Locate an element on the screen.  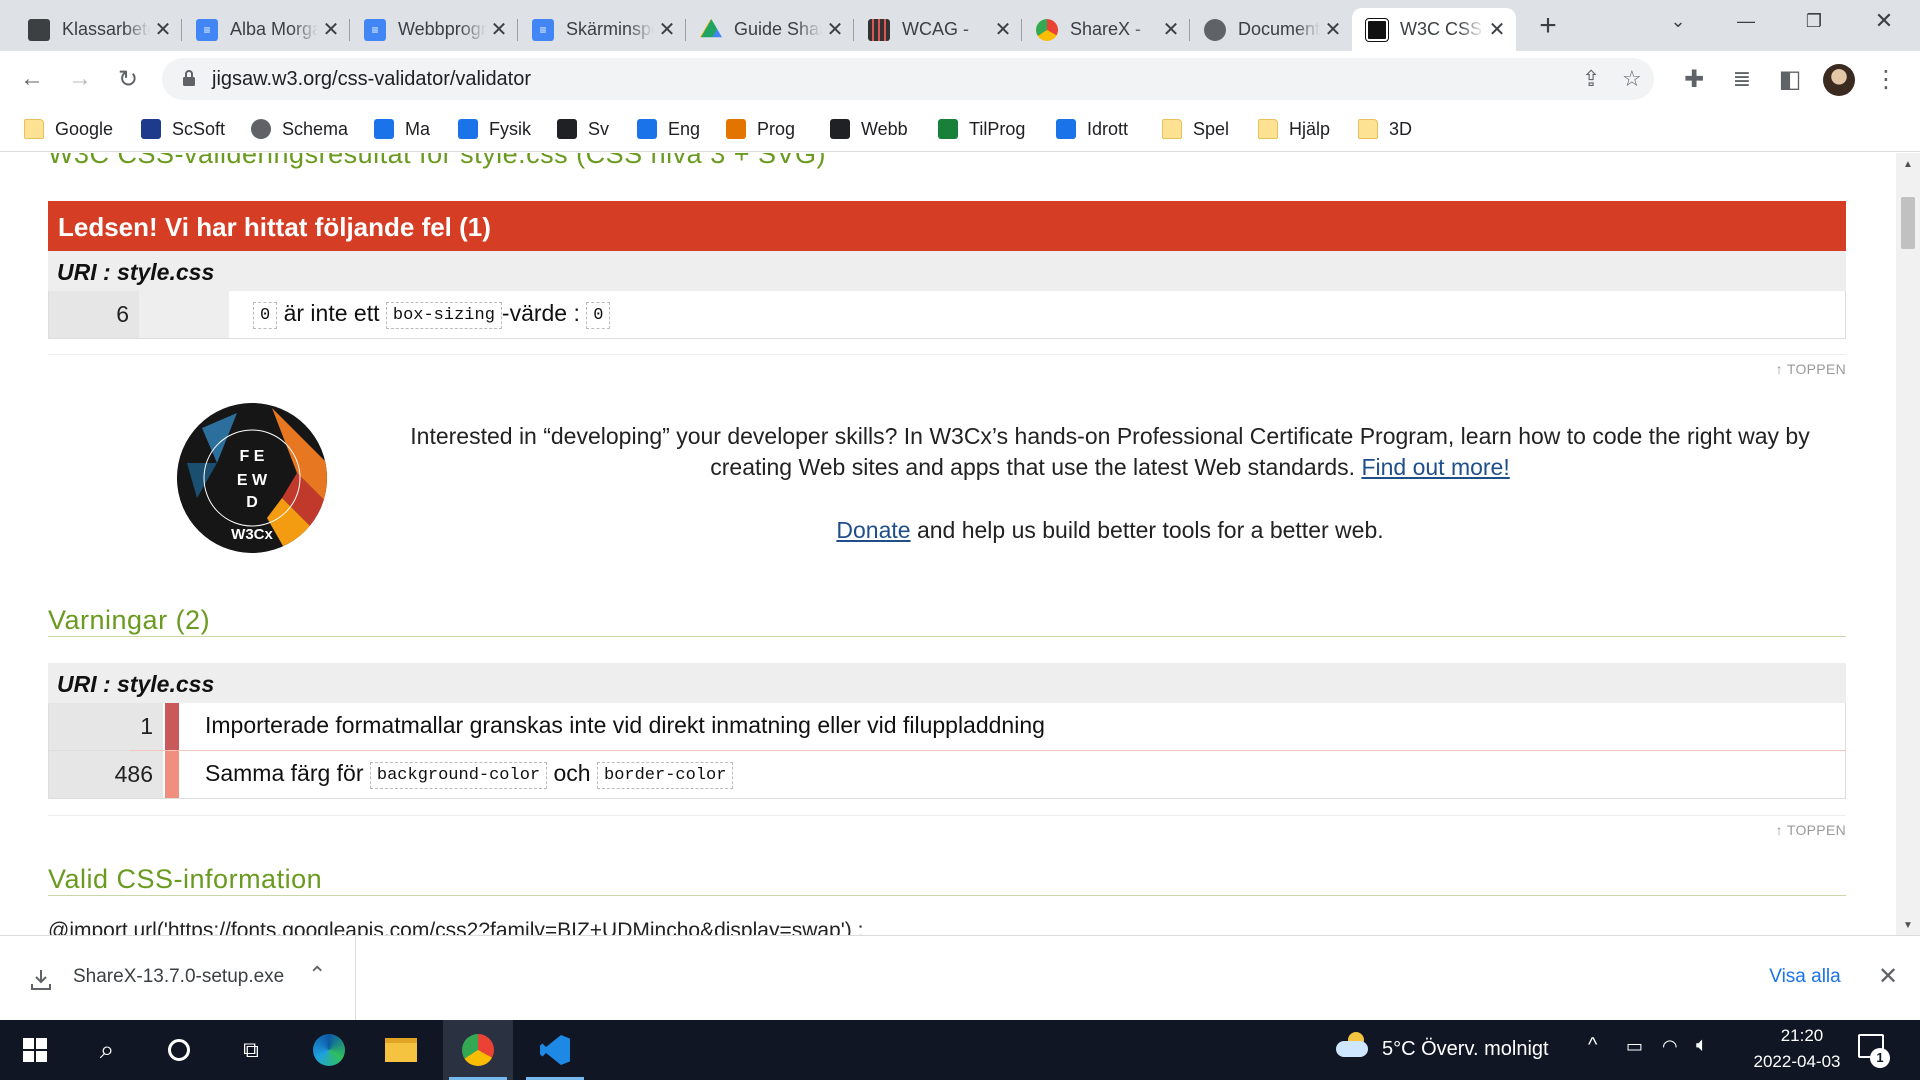
tab-search-chevron-icon: ⌄ is located at coordinates (1678, 21).